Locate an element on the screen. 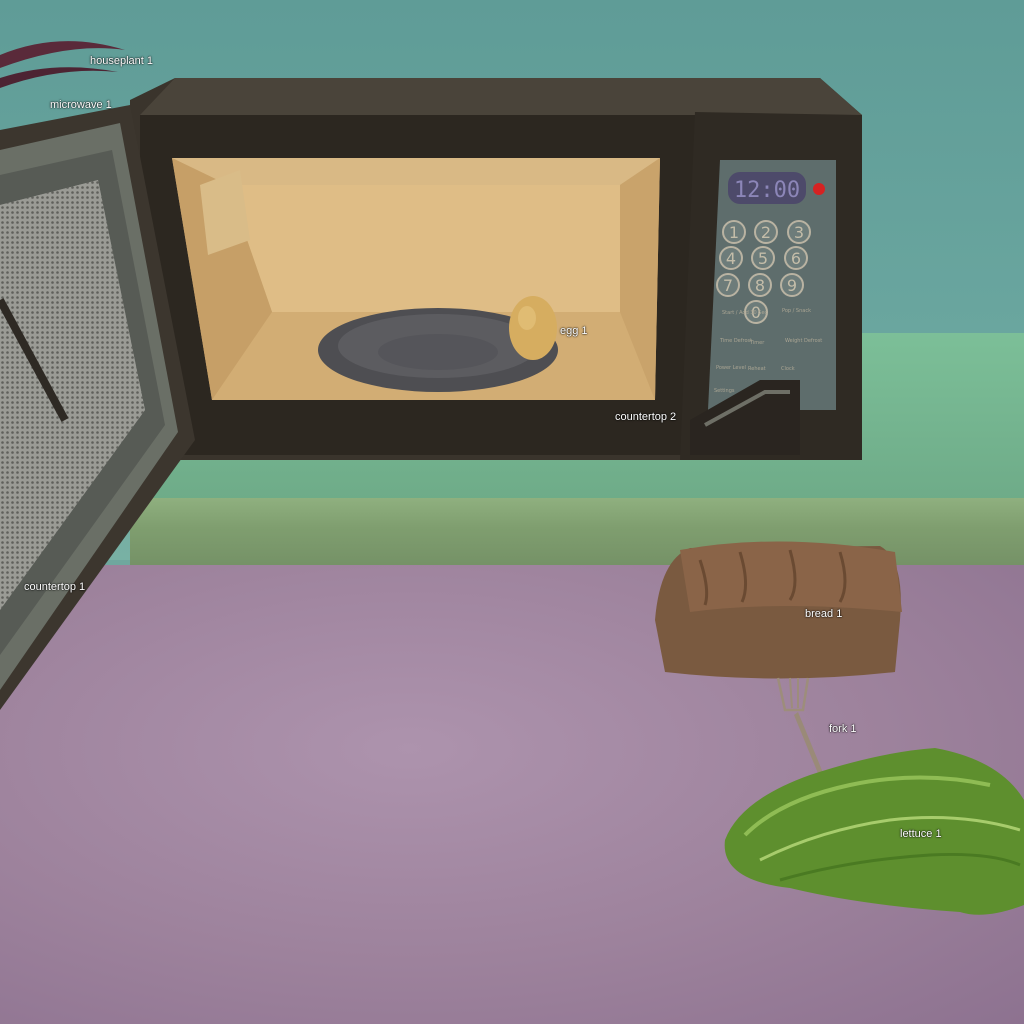  label-houseplant: houseplant 1 is located at coordinates (121, 61).